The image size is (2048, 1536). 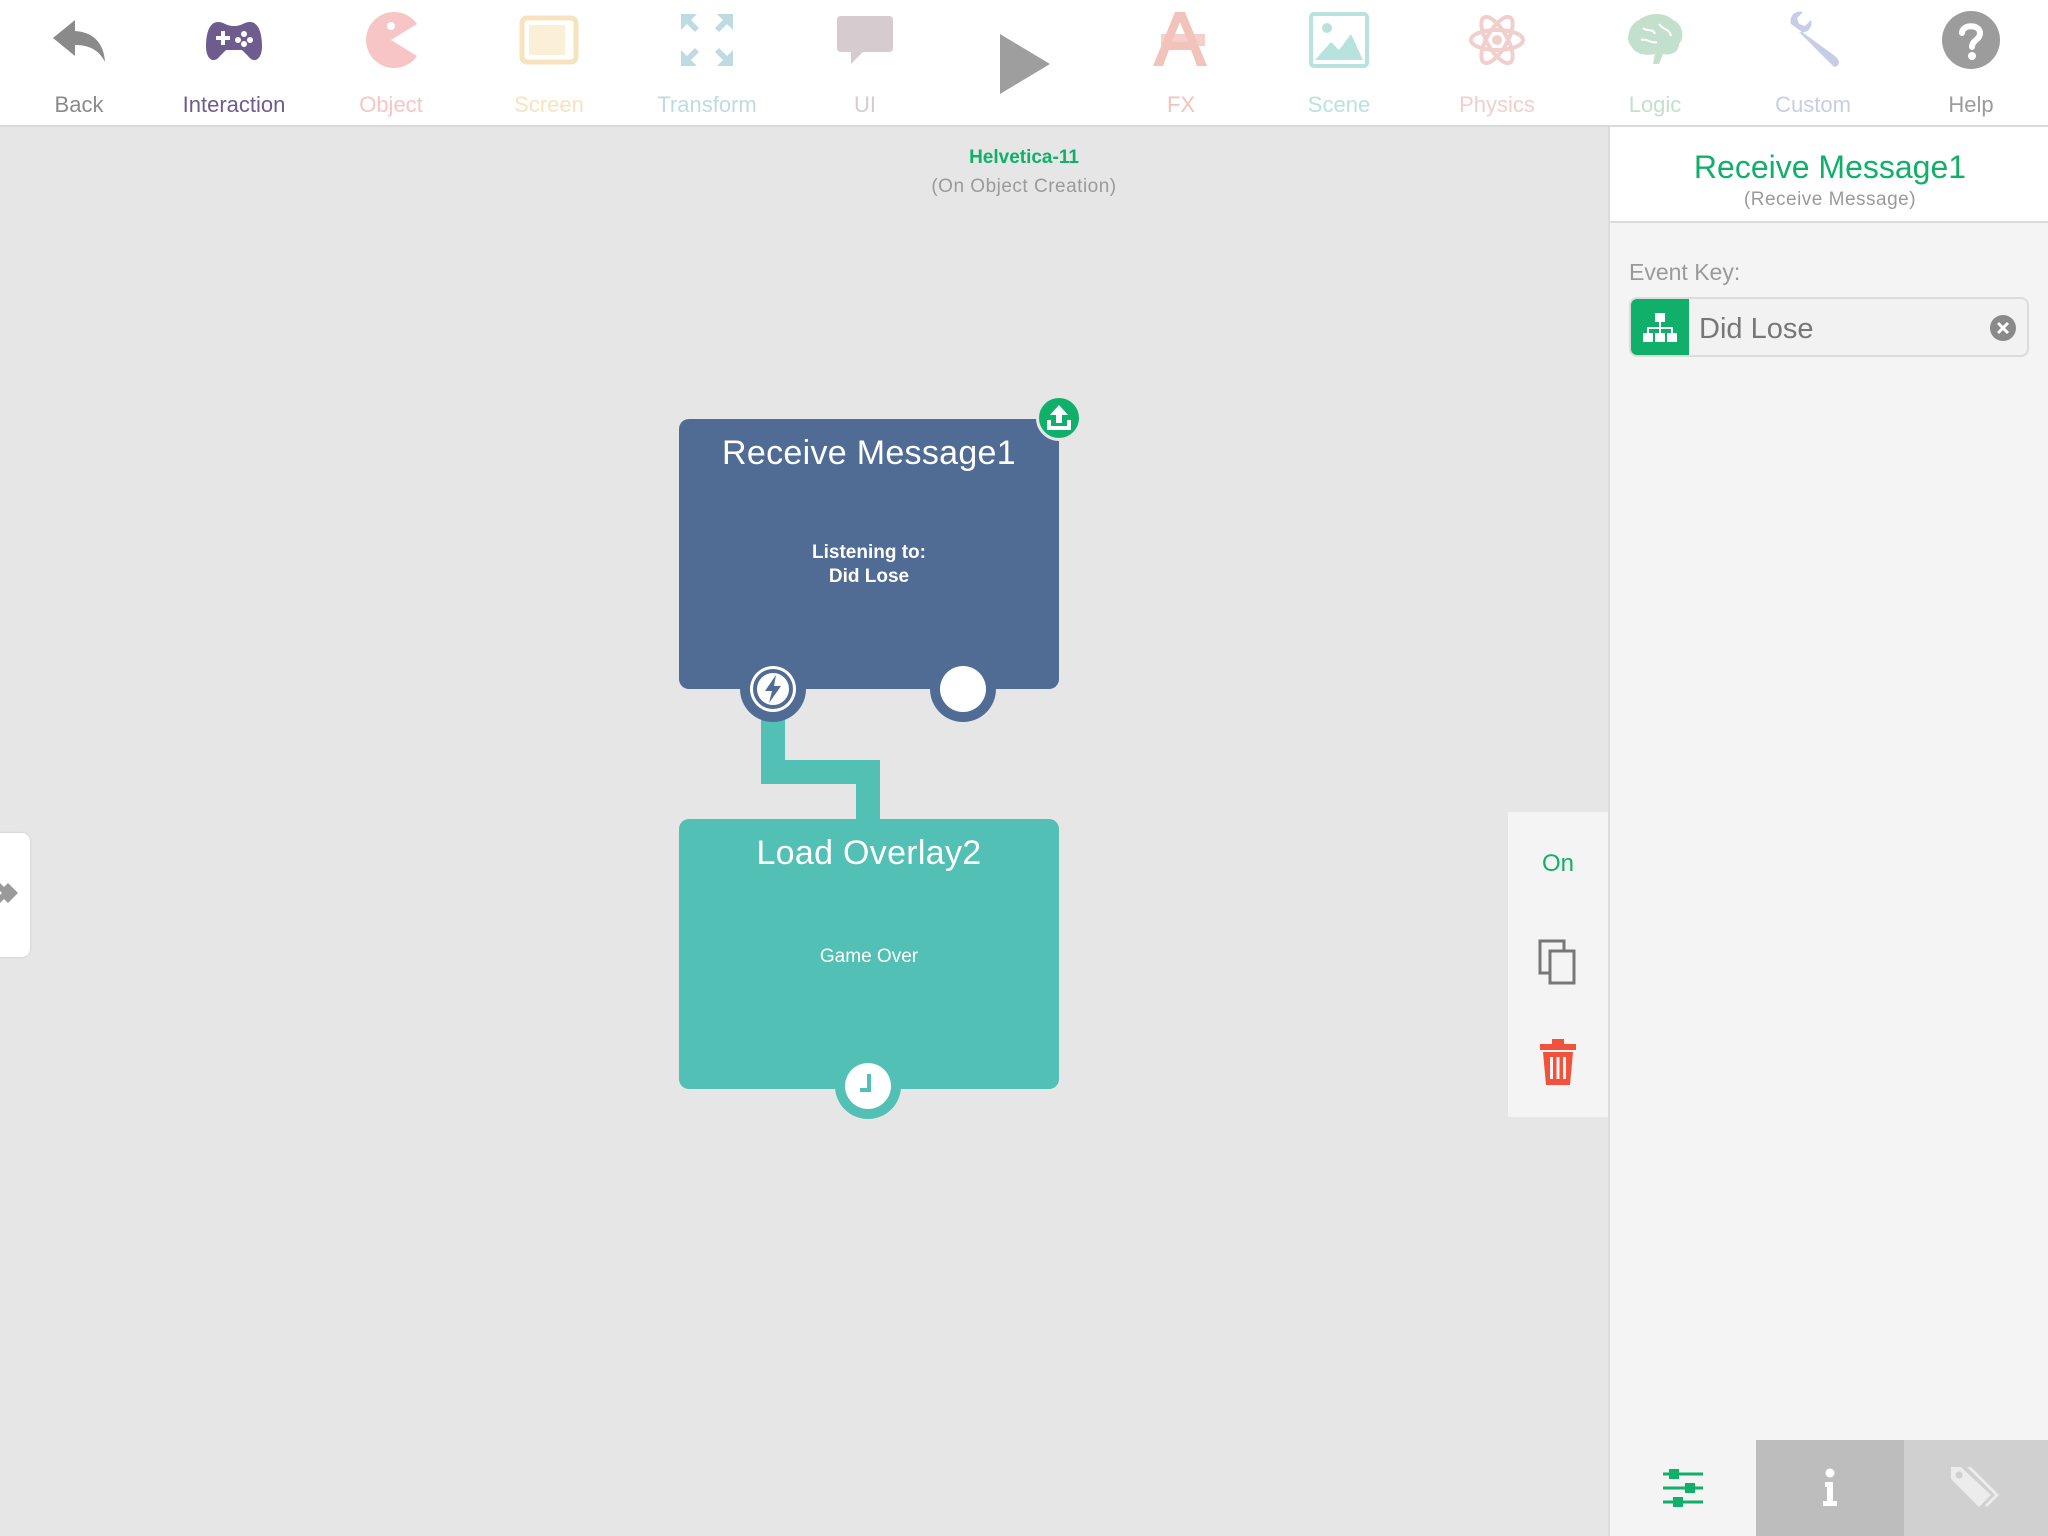 I want to click on block-detail-label: Listening to:, so click(x=869, y=552).